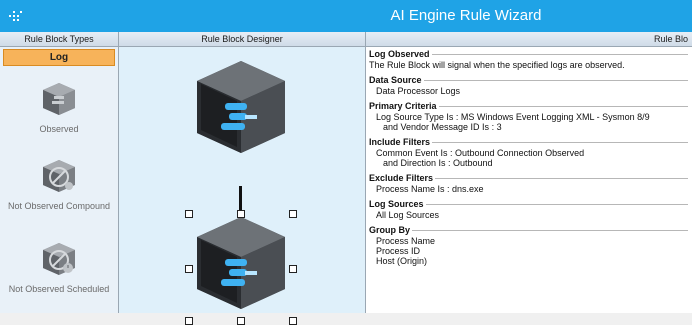  I want to click on section-title: Include Filters, so click(401, 142).